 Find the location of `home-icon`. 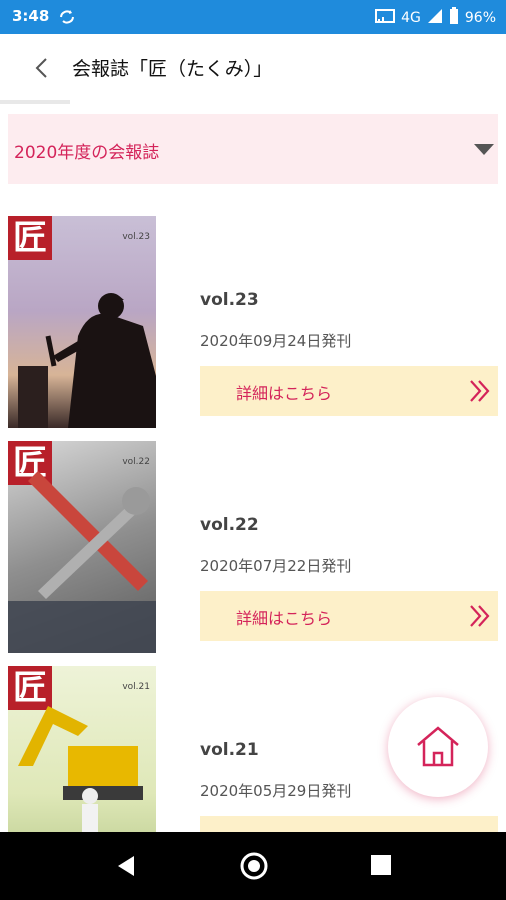

home-icon is located at coordinates (438, 746).